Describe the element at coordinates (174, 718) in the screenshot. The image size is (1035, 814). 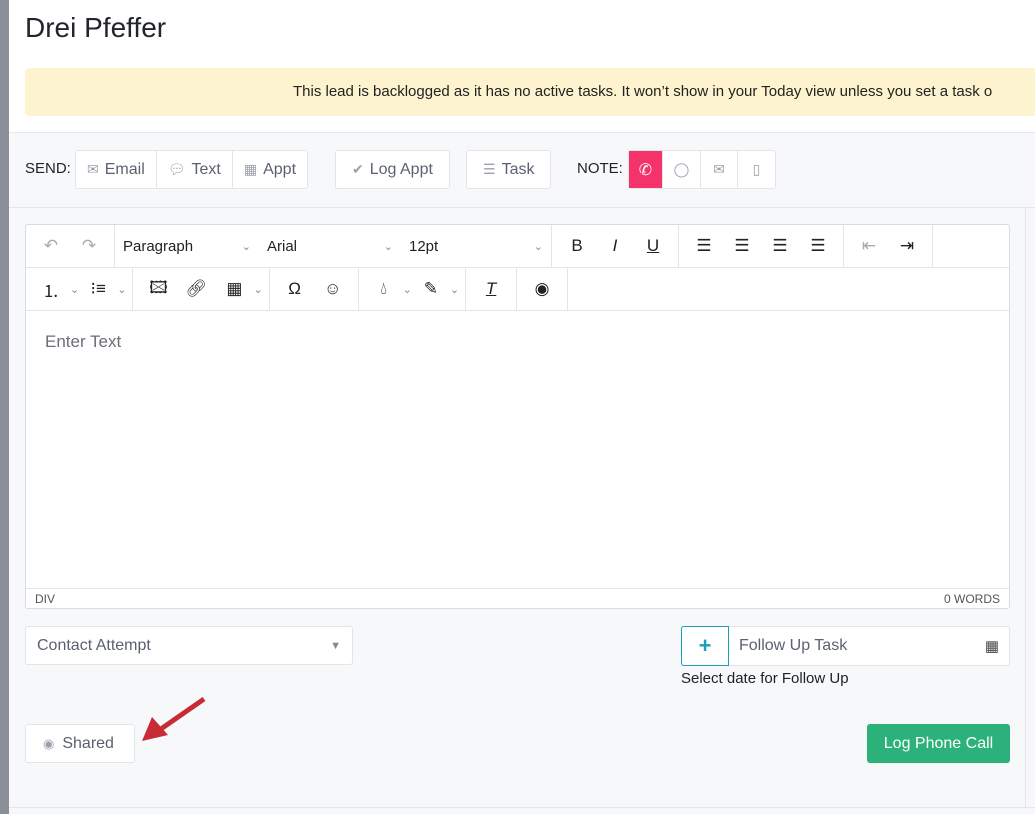
I see `annotation-arrow` at that location.